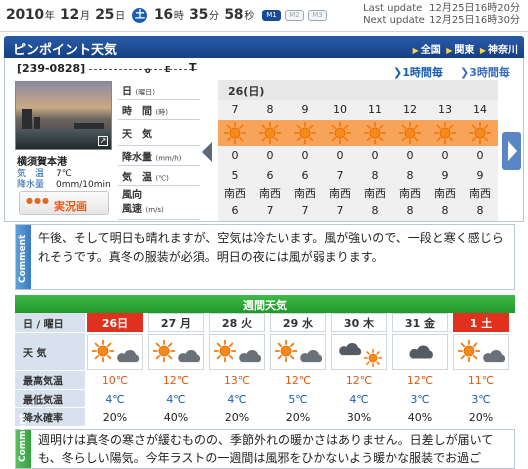 The height and width of the screenshot is (469, 528). Describe the element at coordinates (103, 141) in the screenshot. I see `zoom-icon: ↗` at that location.